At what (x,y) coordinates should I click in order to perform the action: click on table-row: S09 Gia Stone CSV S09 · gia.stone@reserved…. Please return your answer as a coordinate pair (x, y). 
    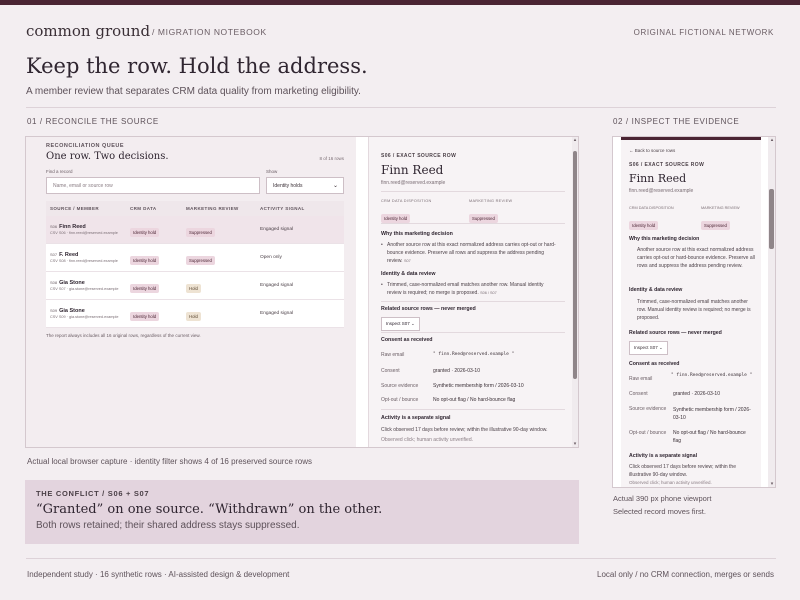
    Looking at the image, I should click on (195, 314).